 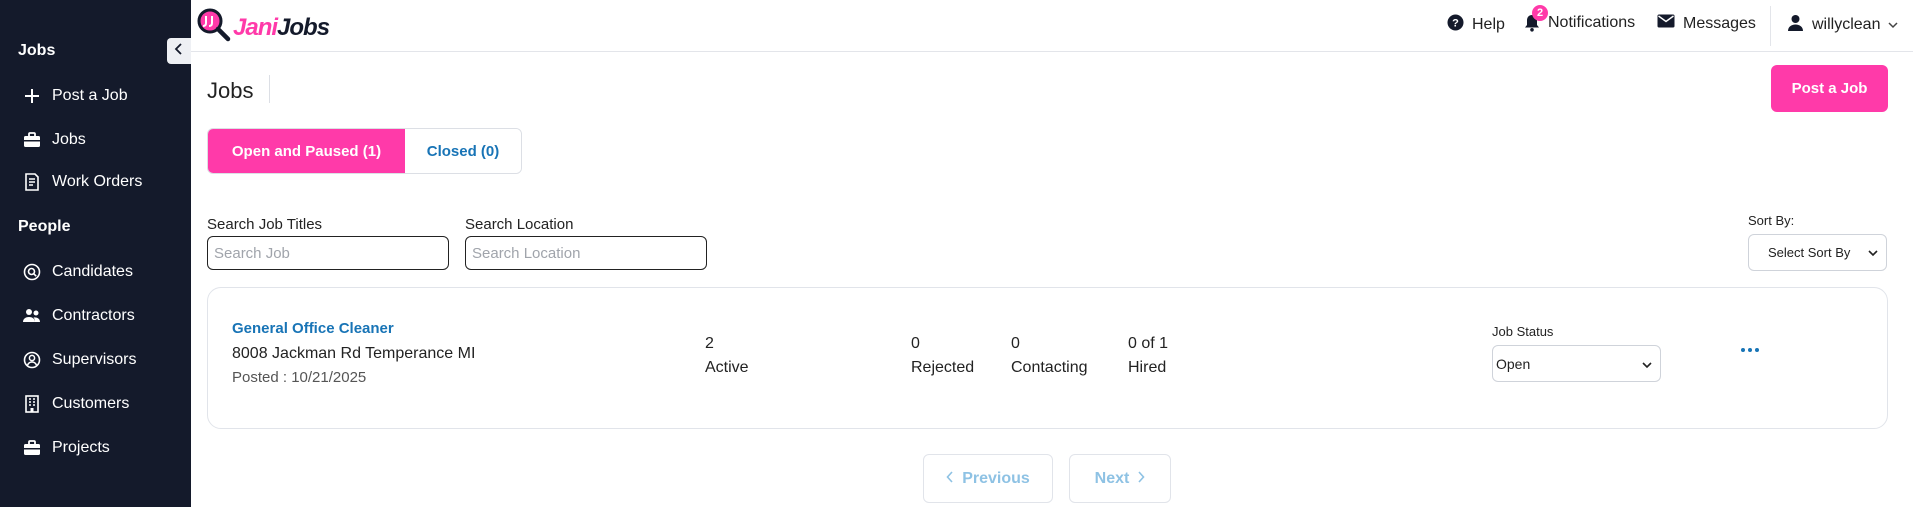 What do you see at coordinates (44, 226) in the screenshot?
I see `sidebar-section-people: People` at bounding box center [44, 226].